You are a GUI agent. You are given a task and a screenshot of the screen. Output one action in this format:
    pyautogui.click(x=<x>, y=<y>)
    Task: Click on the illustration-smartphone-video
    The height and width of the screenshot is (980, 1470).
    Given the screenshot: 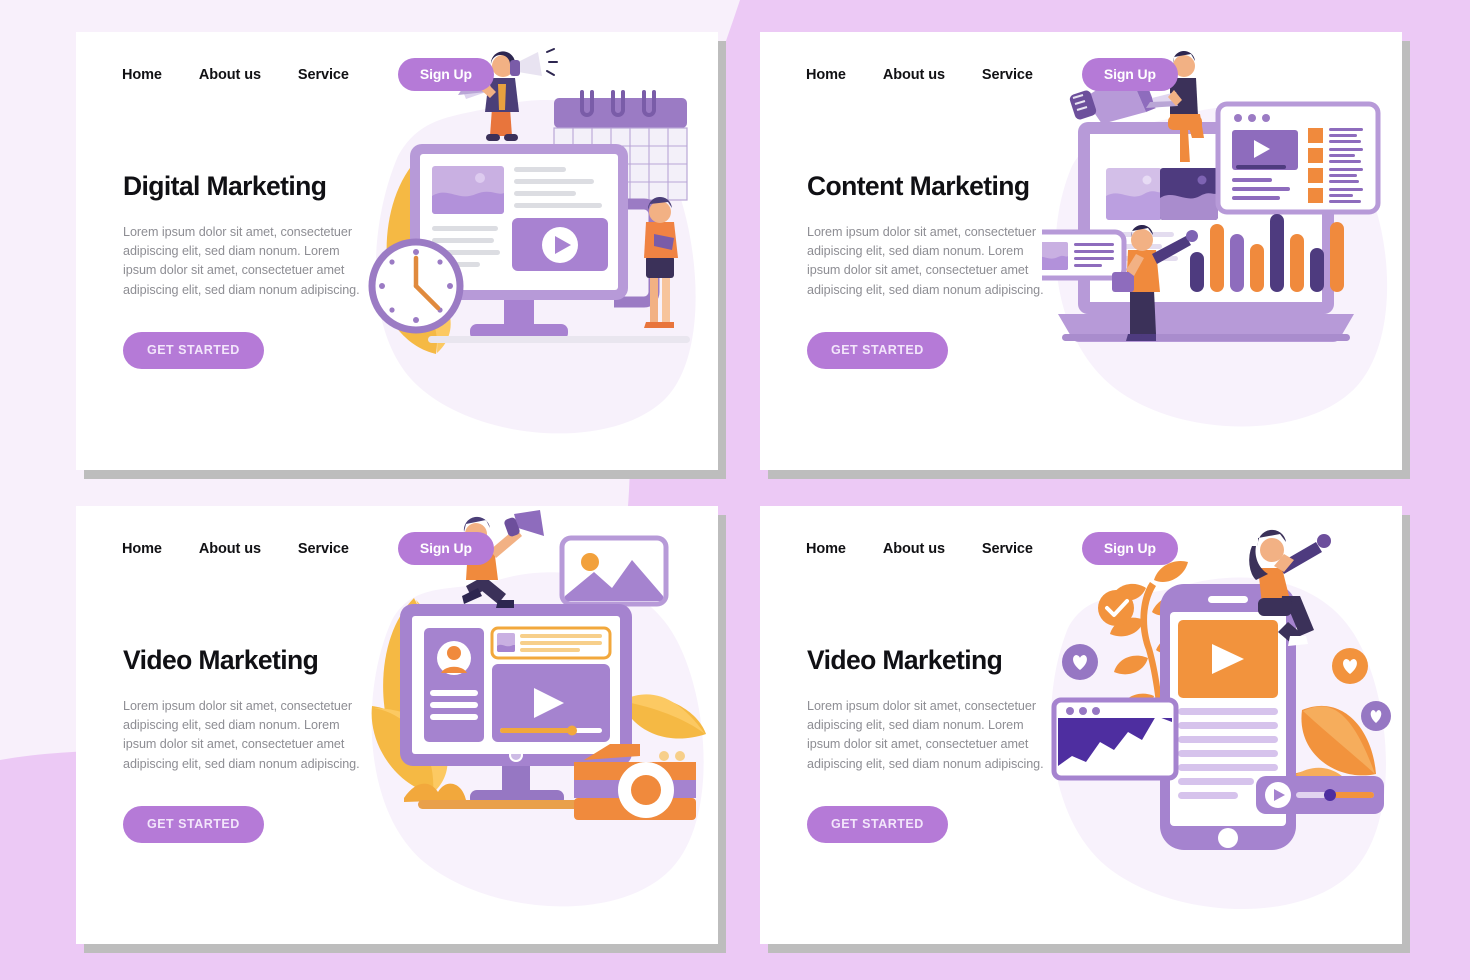 What is the action you would take?
    pyautogui.click(x=1222, y=725)
    